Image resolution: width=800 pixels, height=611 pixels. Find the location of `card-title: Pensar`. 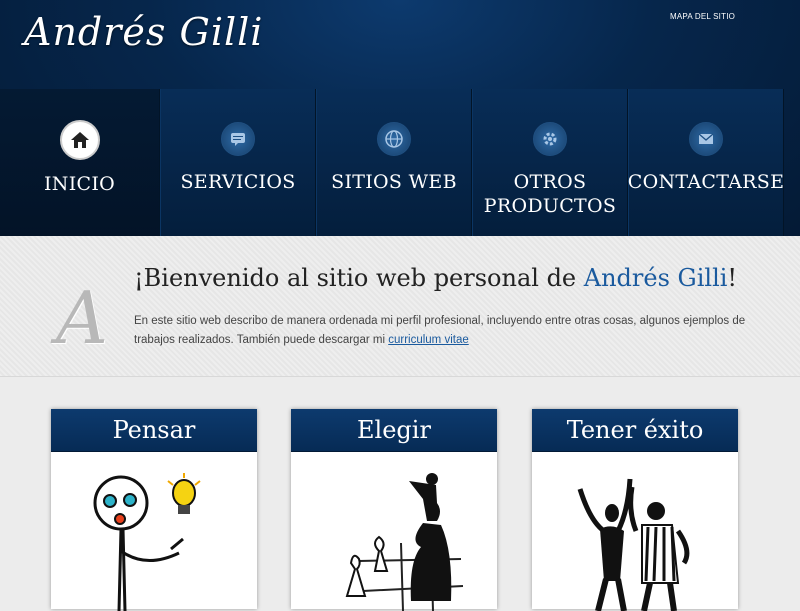

card-title: Pensar is located at coordinates (154, 430).